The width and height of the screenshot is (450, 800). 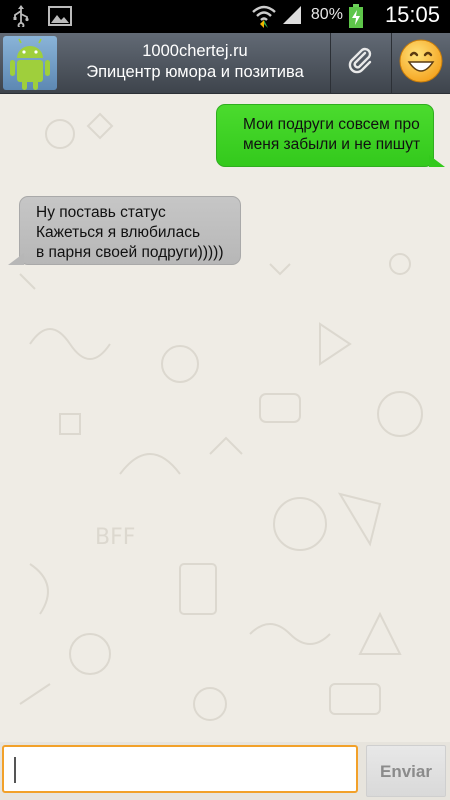 I want to click on status-bar: 80% 15:05, so click(x=225, y=16).